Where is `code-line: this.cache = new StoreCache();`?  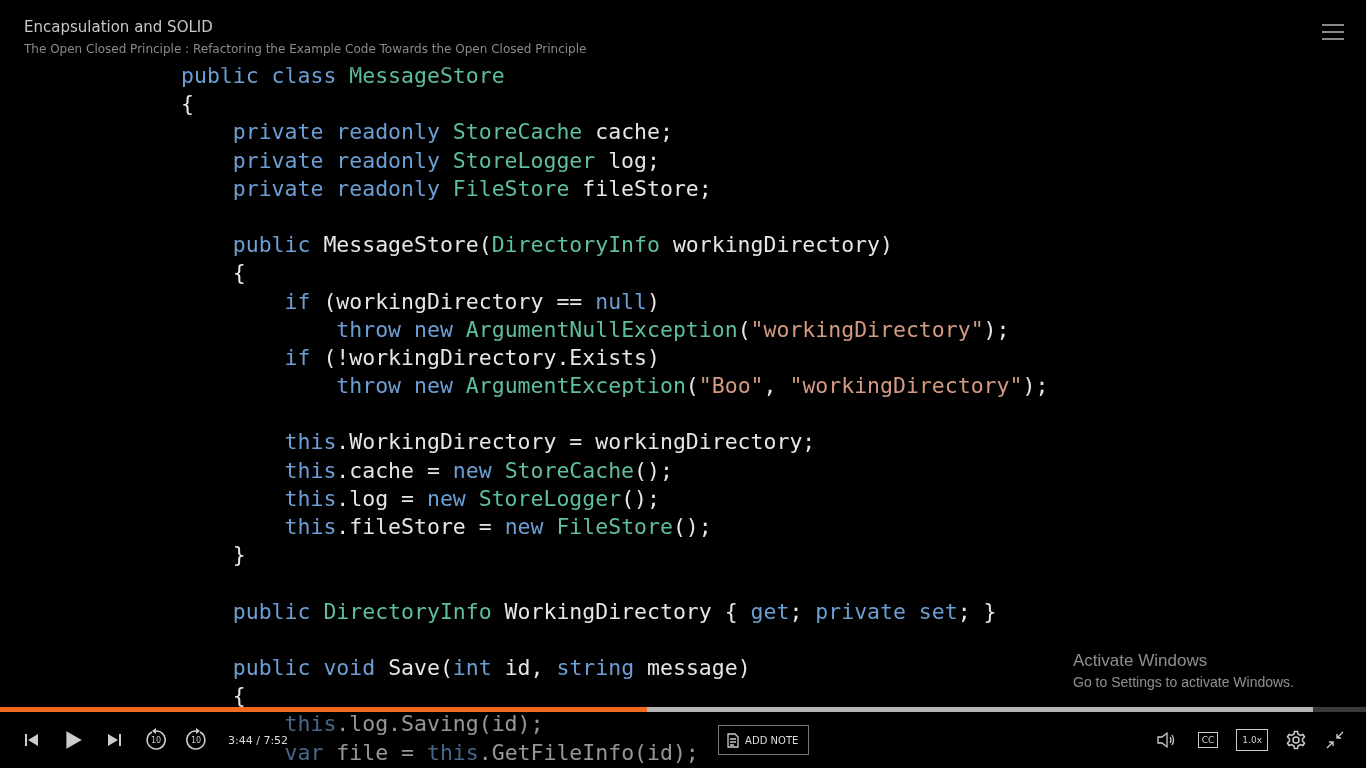 code-line: this.cache = new StoreCache(); is located at coordinates (478, 470).